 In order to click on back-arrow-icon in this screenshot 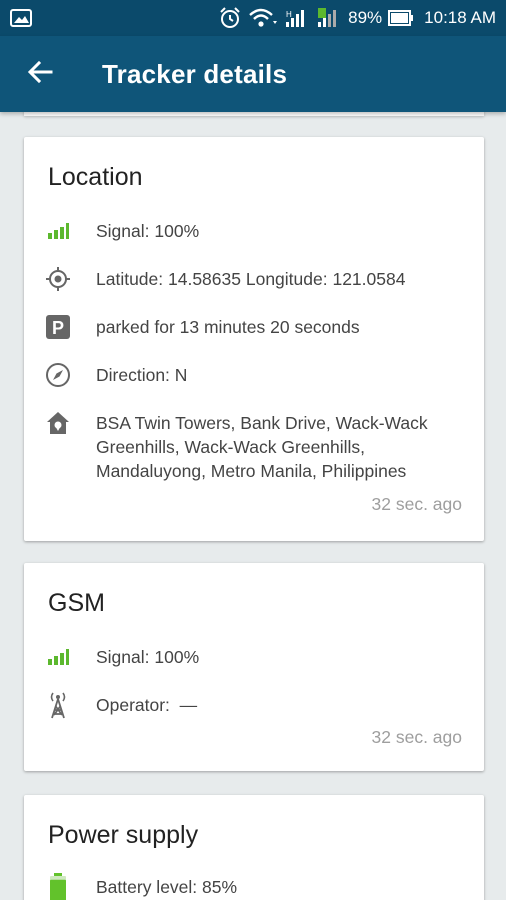, I will do `click(40, 74)`.